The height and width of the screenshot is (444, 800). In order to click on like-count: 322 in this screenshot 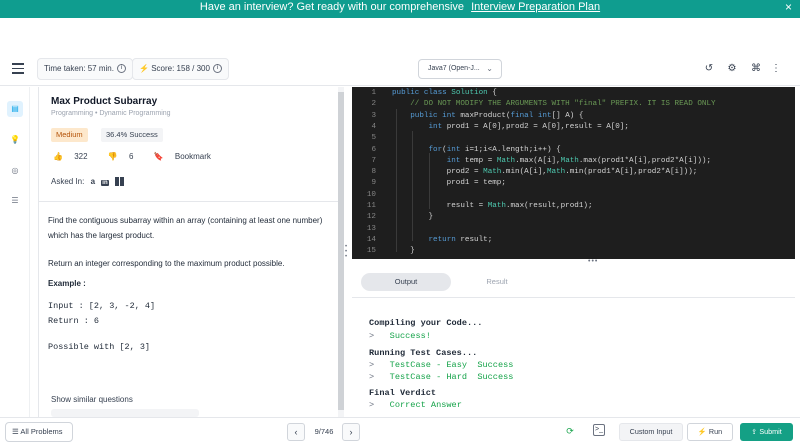, I will do `click(81, 156)`.